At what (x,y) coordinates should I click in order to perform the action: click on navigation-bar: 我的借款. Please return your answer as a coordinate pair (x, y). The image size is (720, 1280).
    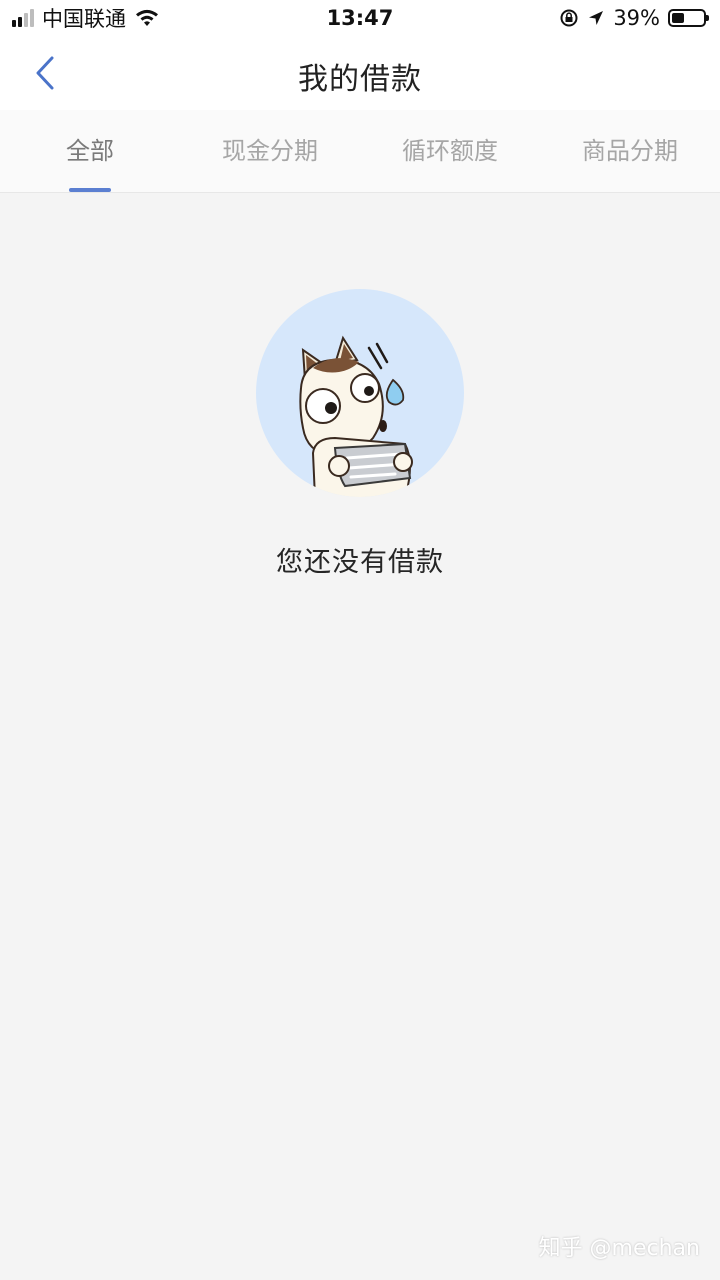
    Looking at the image, I should click on (360, 73).